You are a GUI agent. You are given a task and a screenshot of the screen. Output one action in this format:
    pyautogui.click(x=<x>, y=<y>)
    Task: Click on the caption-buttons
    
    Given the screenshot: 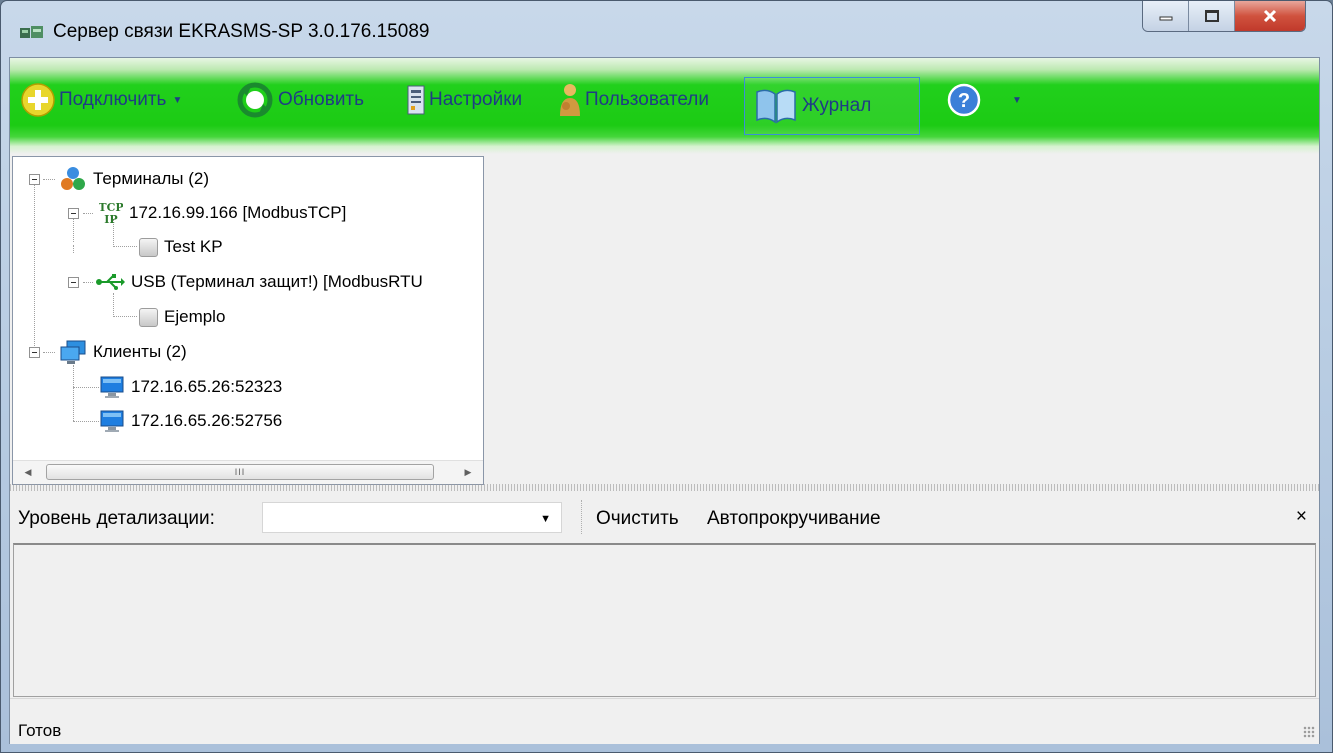 What is the action you would take?
    pyautogui.click(x=1224, y=16)
    